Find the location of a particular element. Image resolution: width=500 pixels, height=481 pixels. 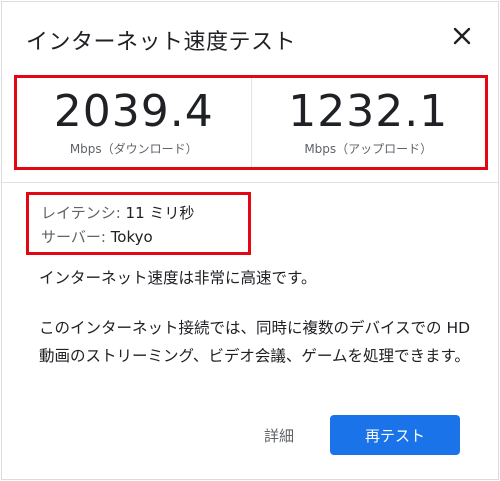

details-button: 詳細 is located at coordinates (279, 435).